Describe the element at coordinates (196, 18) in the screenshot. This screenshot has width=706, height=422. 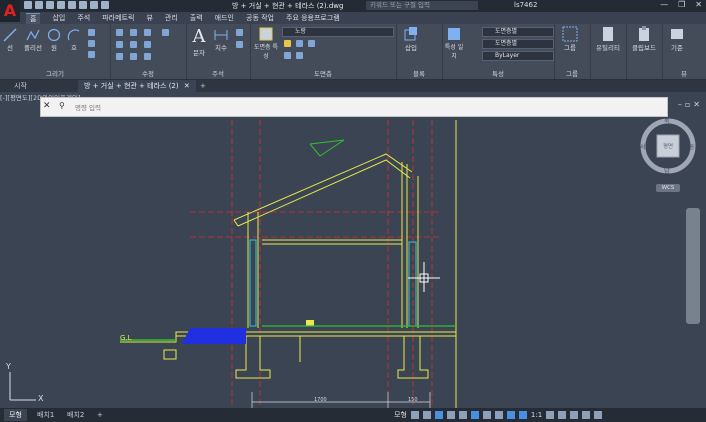
I see `tab-output: 출력` at that location.